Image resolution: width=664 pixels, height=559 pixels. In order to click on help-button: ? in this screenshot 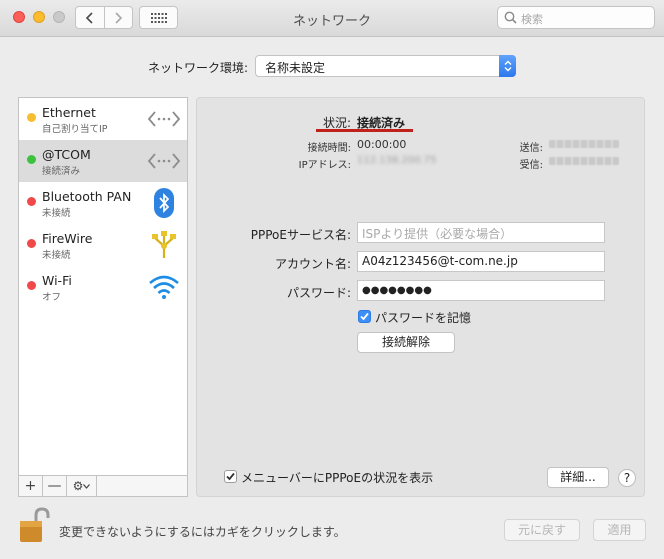, I will do `click(627, 478)`.